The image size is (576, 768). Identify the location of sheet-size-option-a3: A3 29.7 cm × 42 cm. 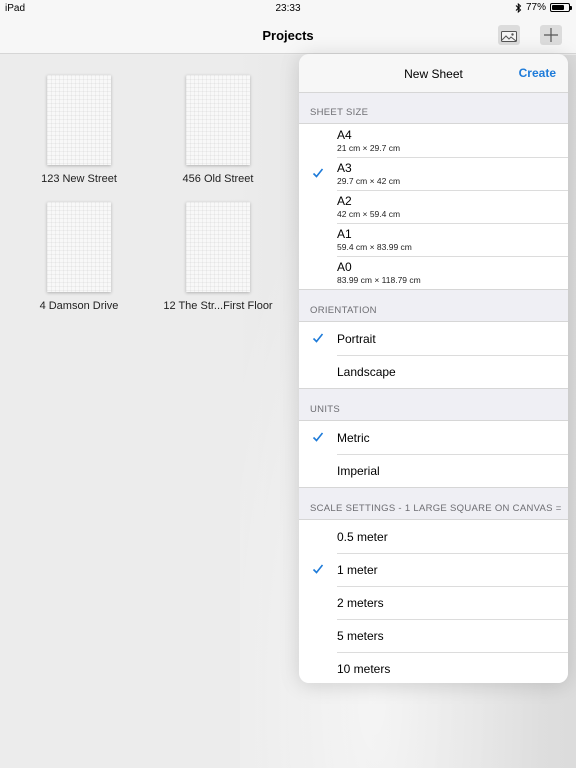
(433, 173).